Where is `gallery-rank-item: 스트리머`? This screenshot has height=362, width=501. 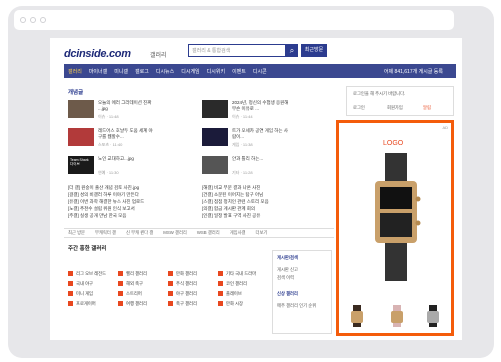 gallery-rank-item: 스트리머 is located at coordinates (143, 293).